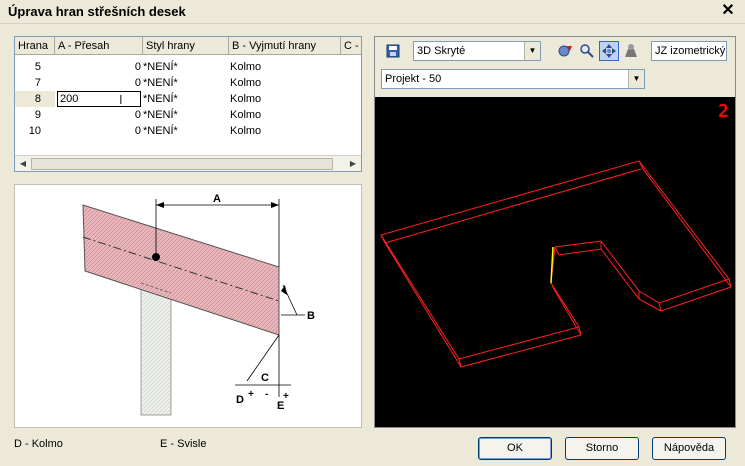 This screenshot has width=745, height=466. I want to click on project-select: Projekt - 50 ▼, so click(513, 79).